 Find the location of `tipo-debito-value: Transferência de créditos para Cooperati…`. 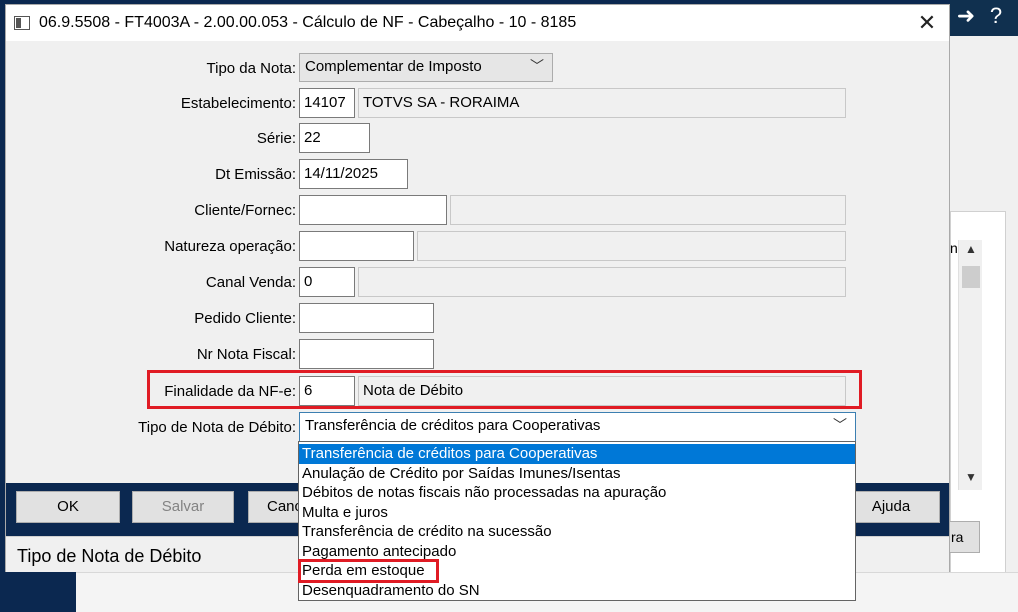

tipo-debito-value: Transferência de créditos para Cooperati… is located at coordinates (453, 425).